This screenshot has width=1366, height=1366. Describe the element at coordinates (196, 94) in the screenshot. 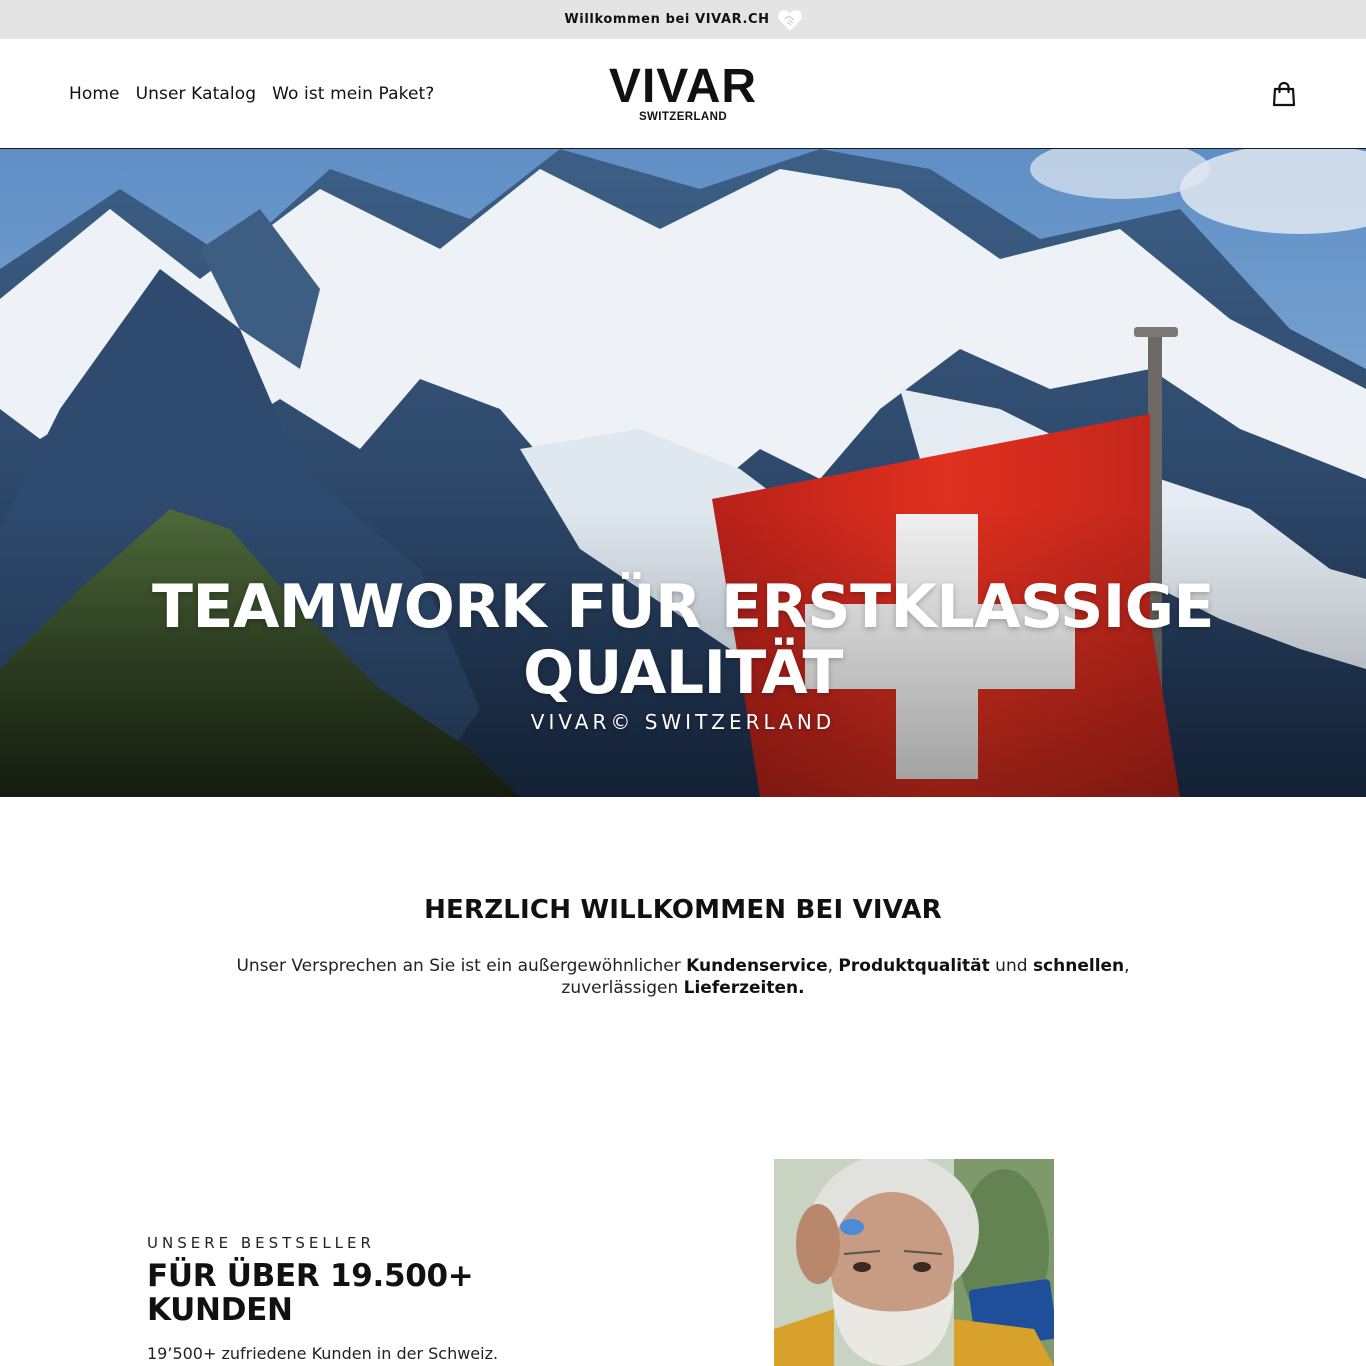

I see `nav-link-katalog: Unser Katalog` at that location.